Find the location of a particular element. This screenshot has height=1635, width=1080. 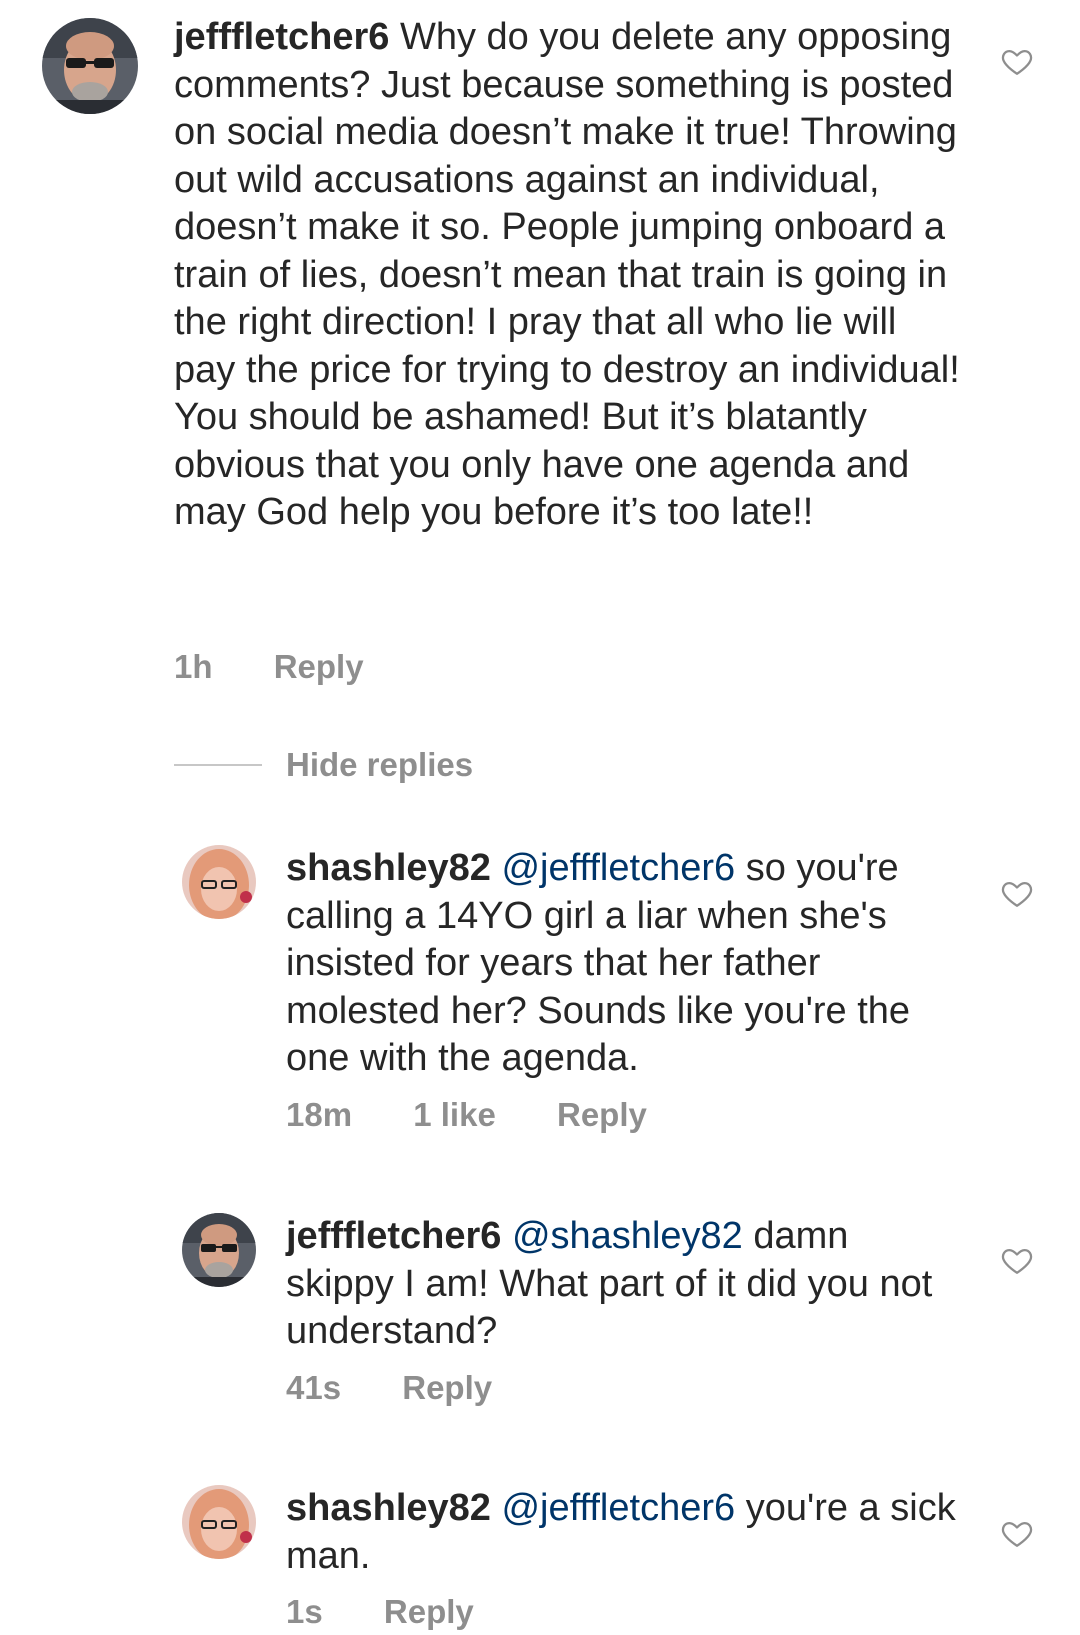

divider-line is located at coordinates (218, 765).